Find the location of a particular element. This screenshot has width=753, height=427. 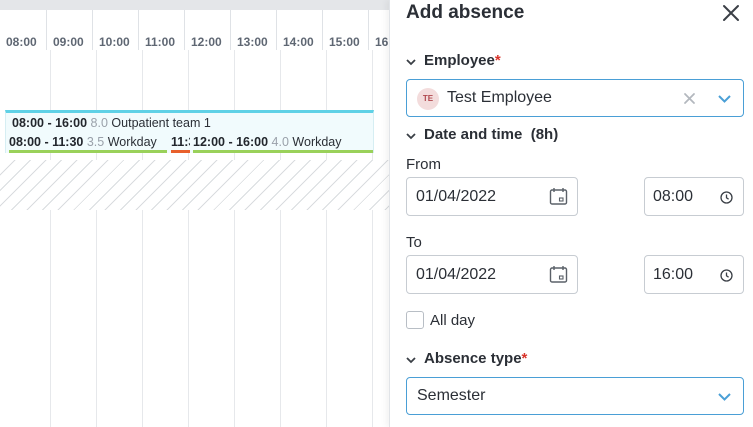

shift-team: Outpatient team 1 is located at coordinates (161, 123).